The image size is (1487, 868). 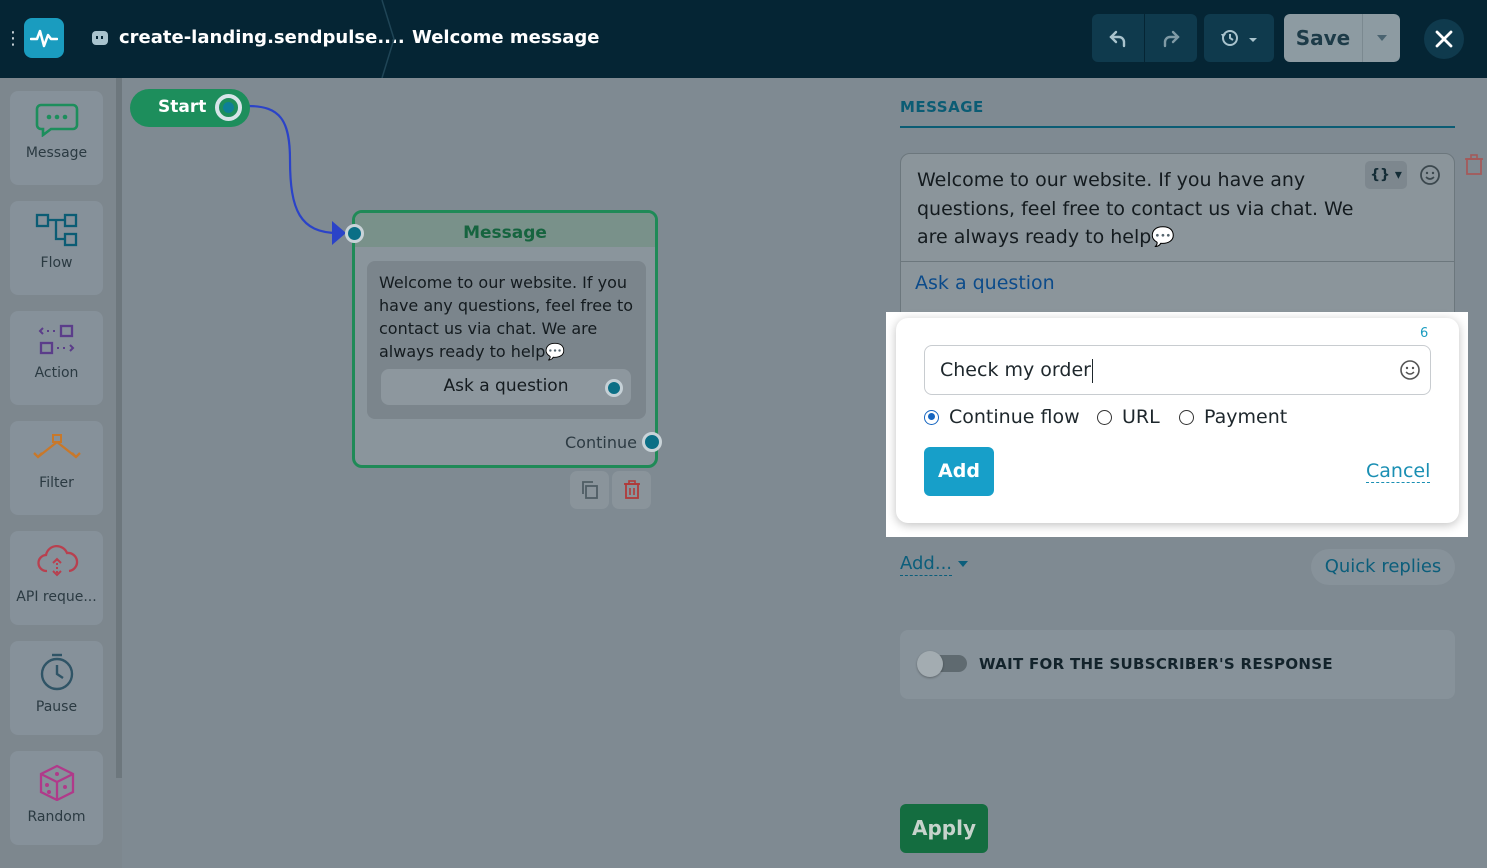 What do you see at coordinates (614, 388) in the screenshot?
I see `button-output-port` at bounding box center [614, 388].